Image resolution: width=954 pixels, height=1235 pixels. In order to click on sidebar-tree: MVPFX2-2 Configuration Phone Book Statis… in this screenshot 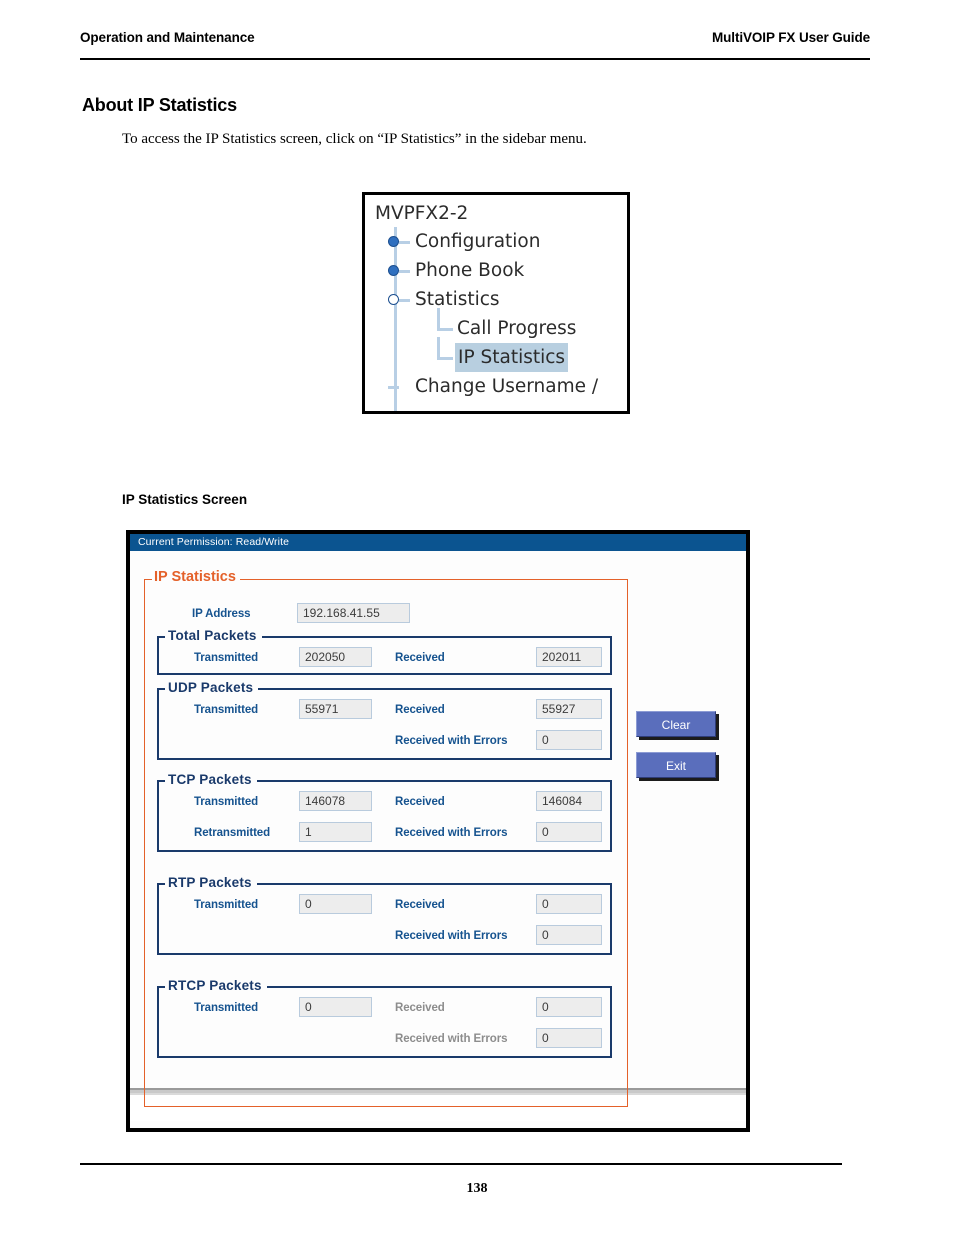, I will do `click(496, 303)`.